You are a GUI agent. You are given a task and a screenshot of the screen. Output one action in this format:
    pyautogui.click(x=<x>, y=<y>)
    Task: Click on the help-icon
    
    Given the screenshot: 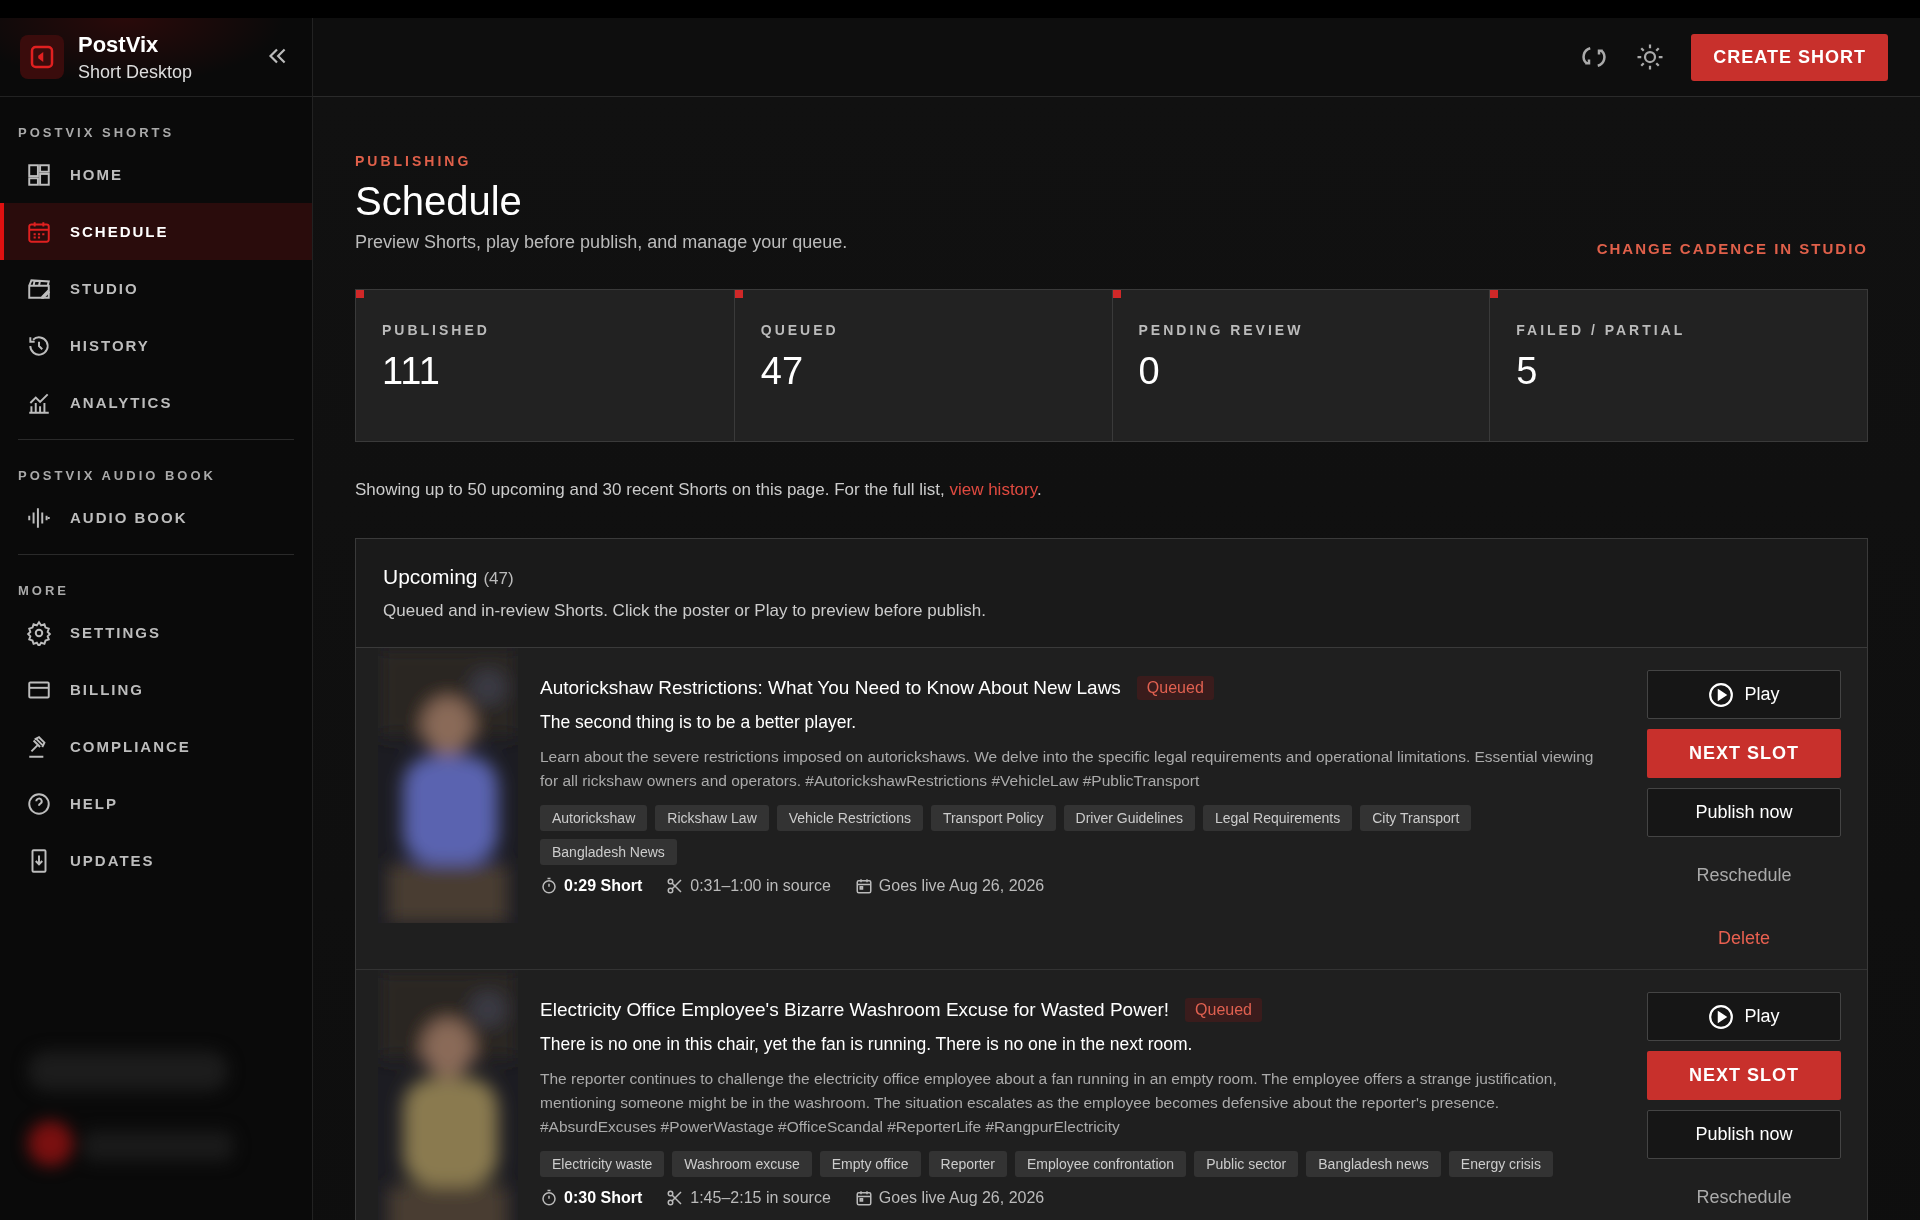 What is the action you would take?
    pyautogui.click(x=39, y=803)
    